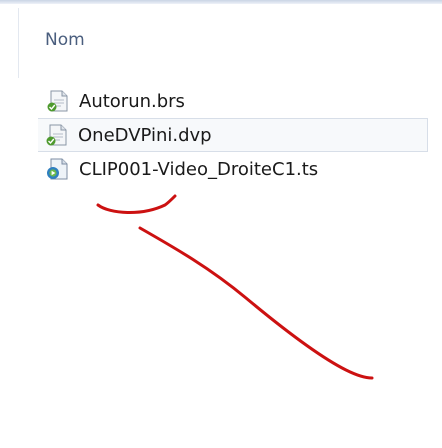 This screenshot has height=448, width=442. Describe the element at coordinates (57, 169) in the screenshot. I see `media-file-icon` at that location.